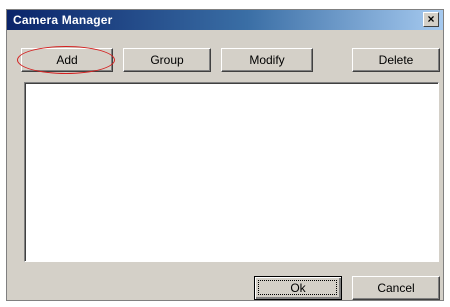 Image resolution: width=450 pixels, height=307 pixels. Describe the element at coordinates (63, 20) in the screenshot. I see `window-title: Camera Manager` at that location.